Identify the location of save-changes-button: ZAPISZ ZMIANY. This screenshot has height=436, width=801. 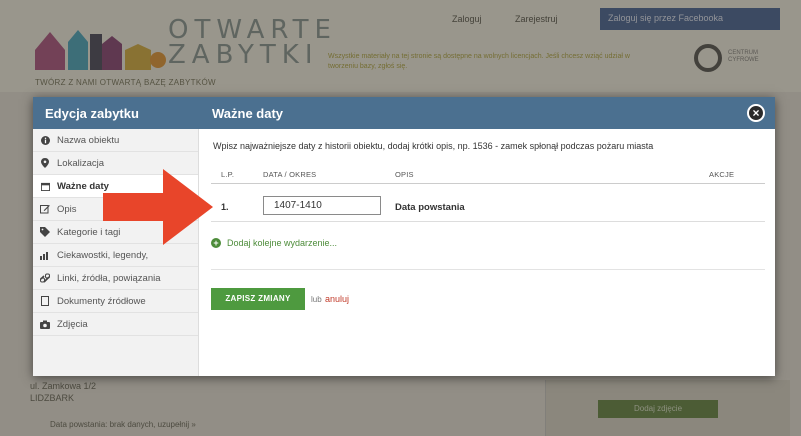
(258, 299).